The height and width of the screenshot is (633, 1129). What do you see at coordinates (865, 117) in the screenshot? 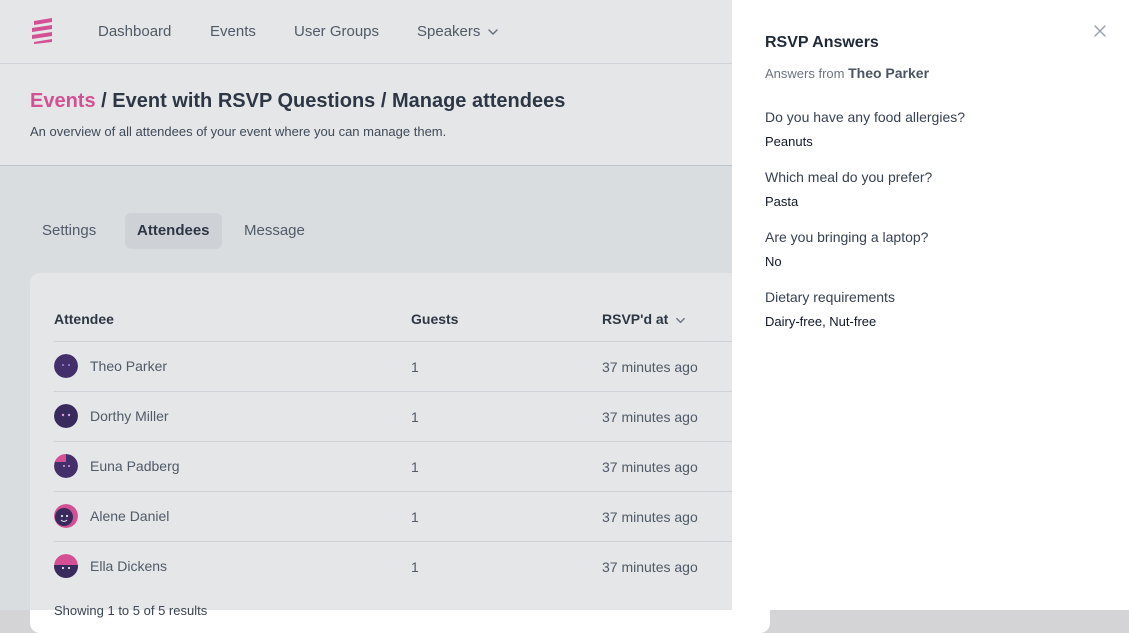
I see `rsvp-question: Do you have any food allergies?` at bounding box center [865, 117].